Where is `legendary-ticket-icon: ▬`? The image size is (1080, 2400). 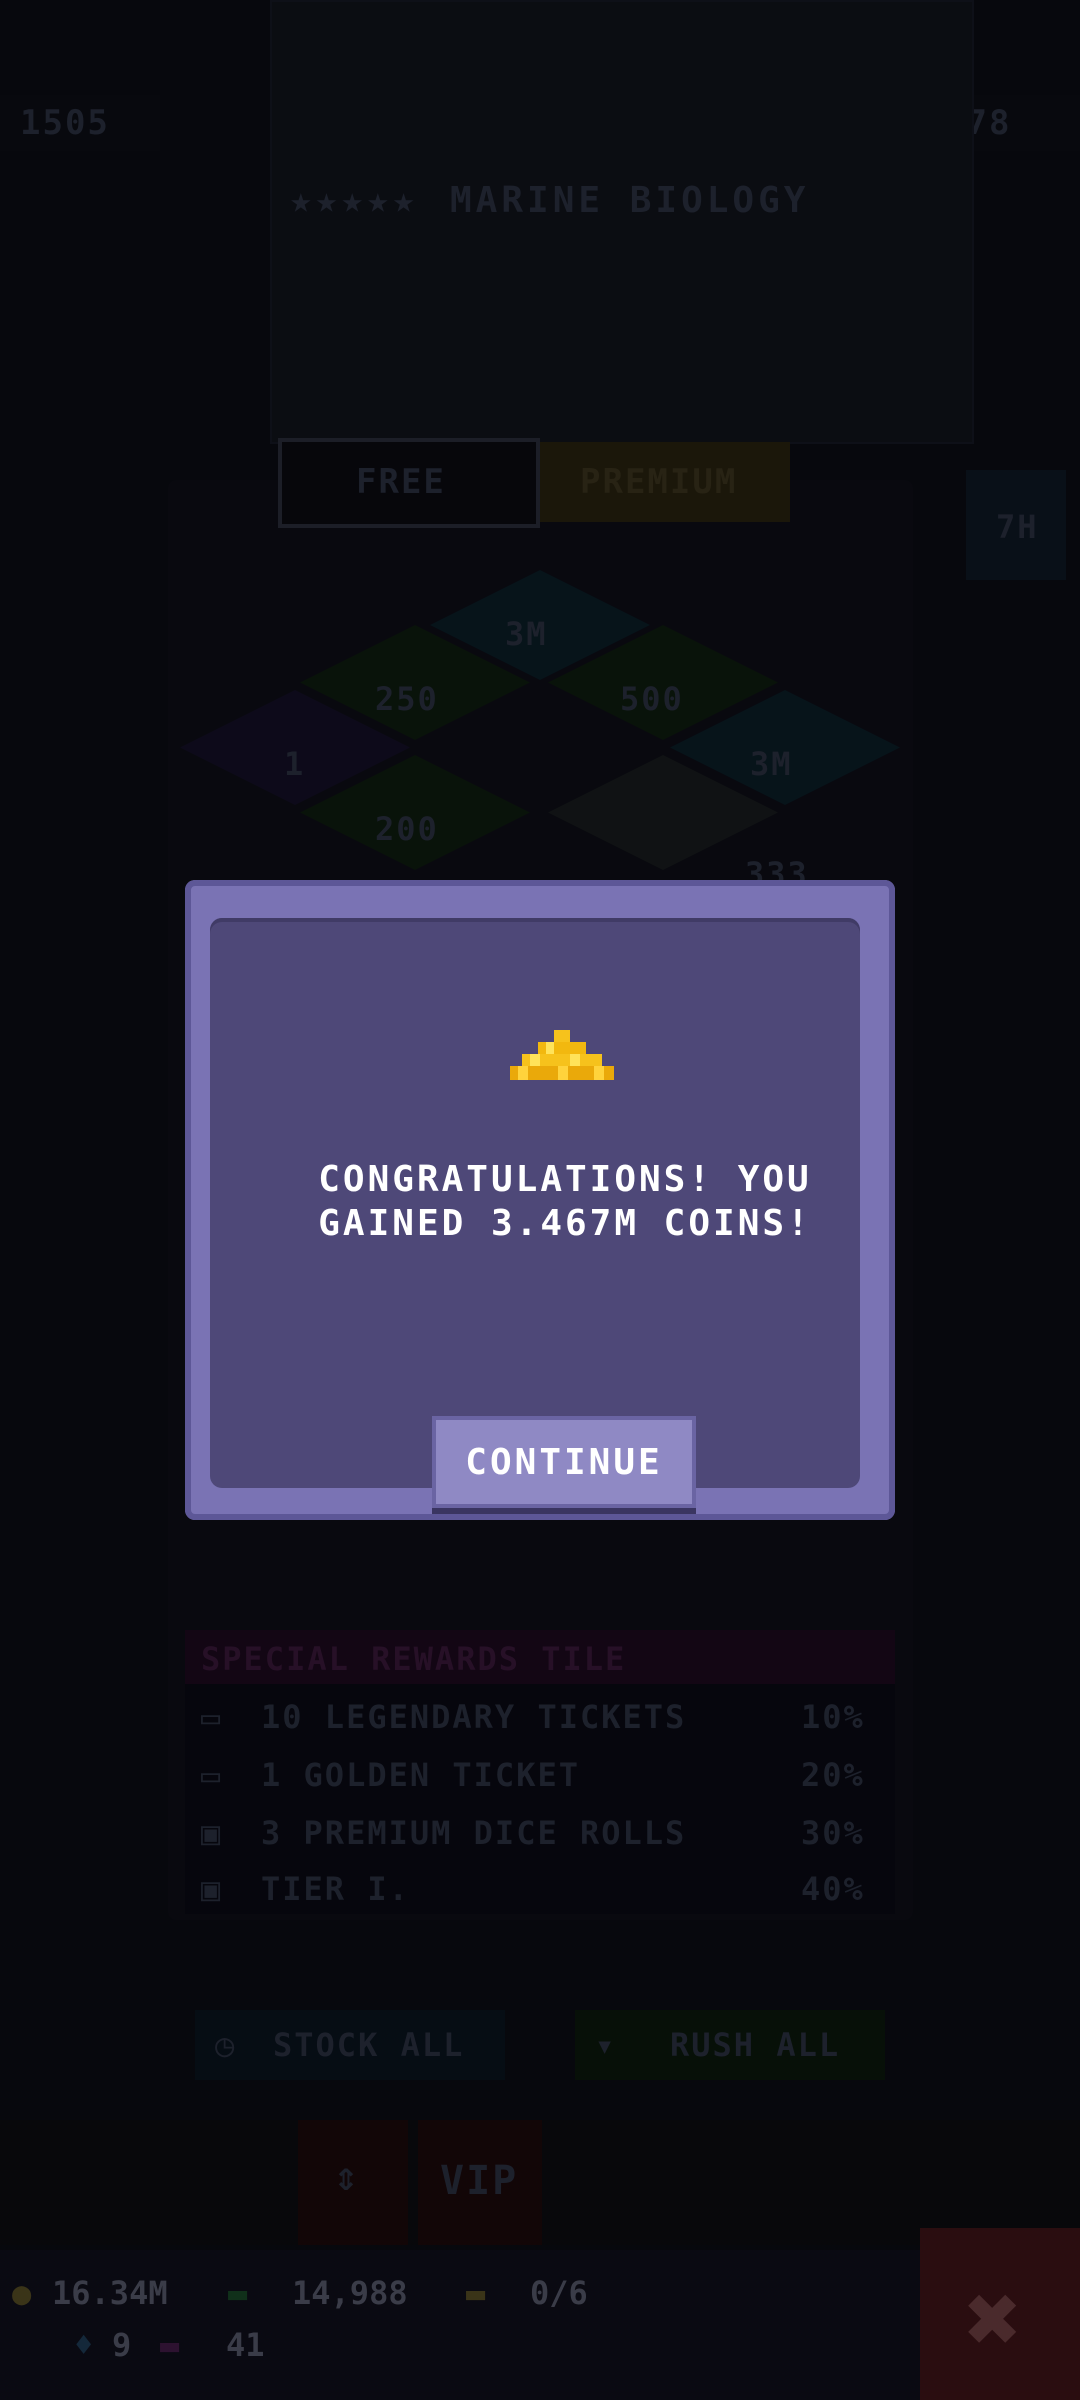
legendary-ticket-icon: ▬ is located at coordinates (170, 2345).